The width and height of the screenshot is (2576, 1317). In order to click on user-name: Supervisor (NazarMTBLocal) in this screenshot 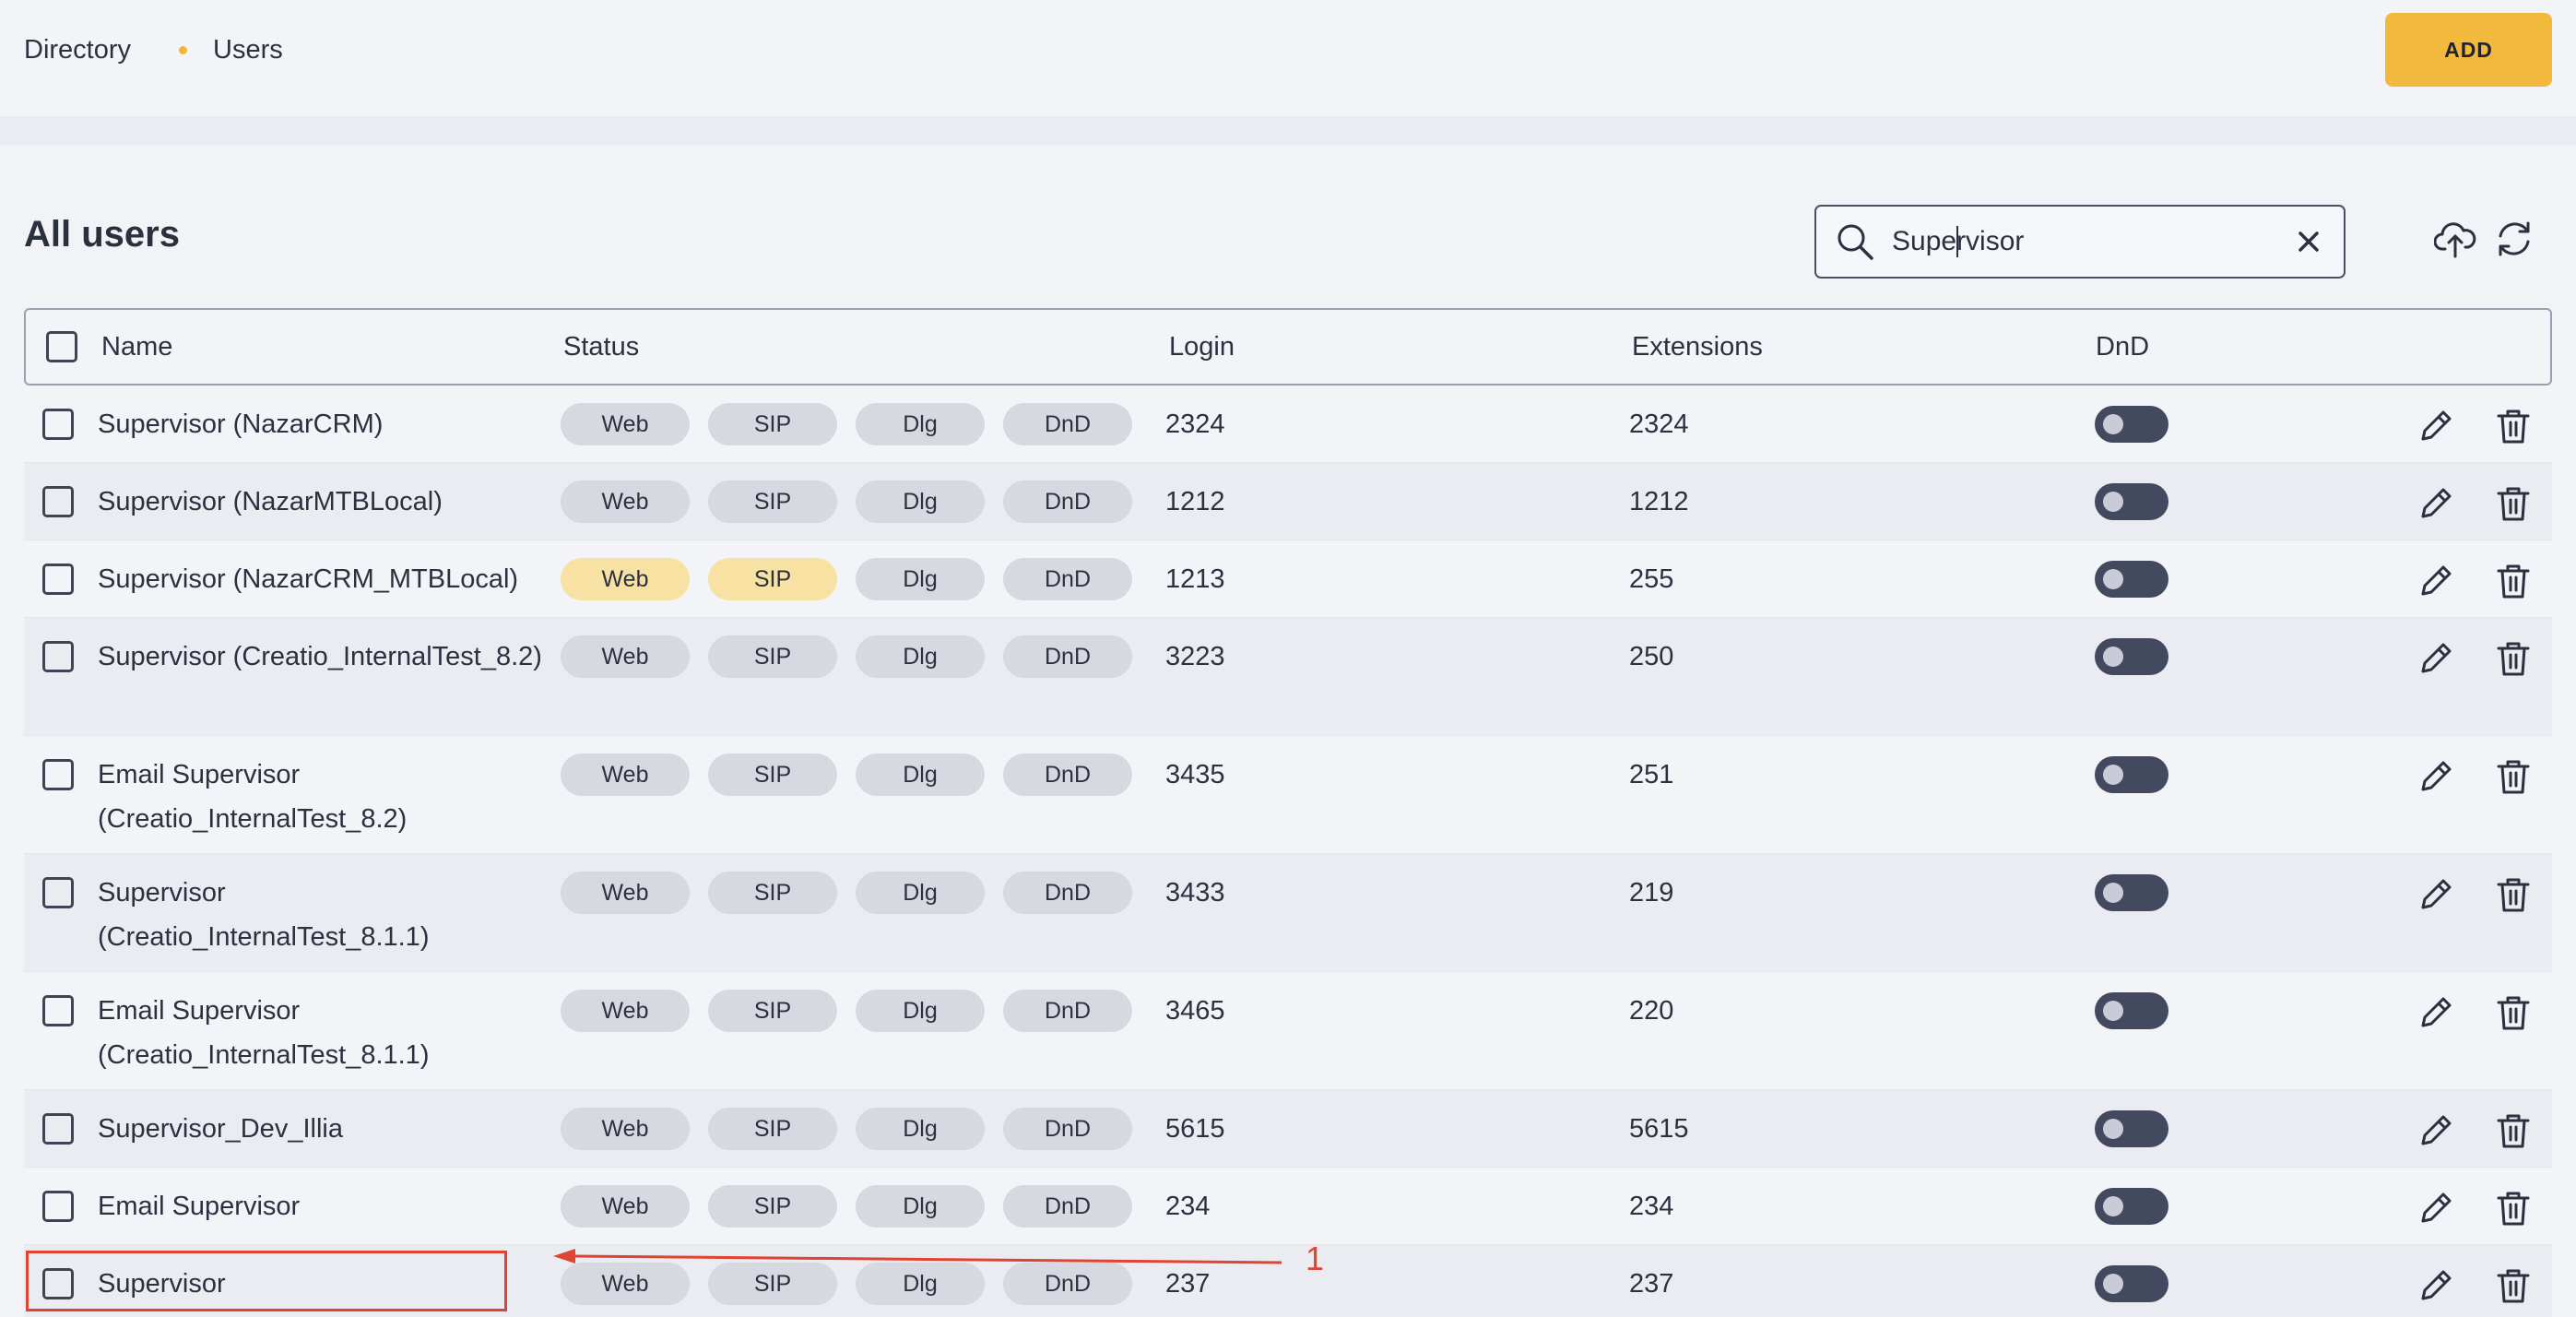, I will do `click(270, 501)`.